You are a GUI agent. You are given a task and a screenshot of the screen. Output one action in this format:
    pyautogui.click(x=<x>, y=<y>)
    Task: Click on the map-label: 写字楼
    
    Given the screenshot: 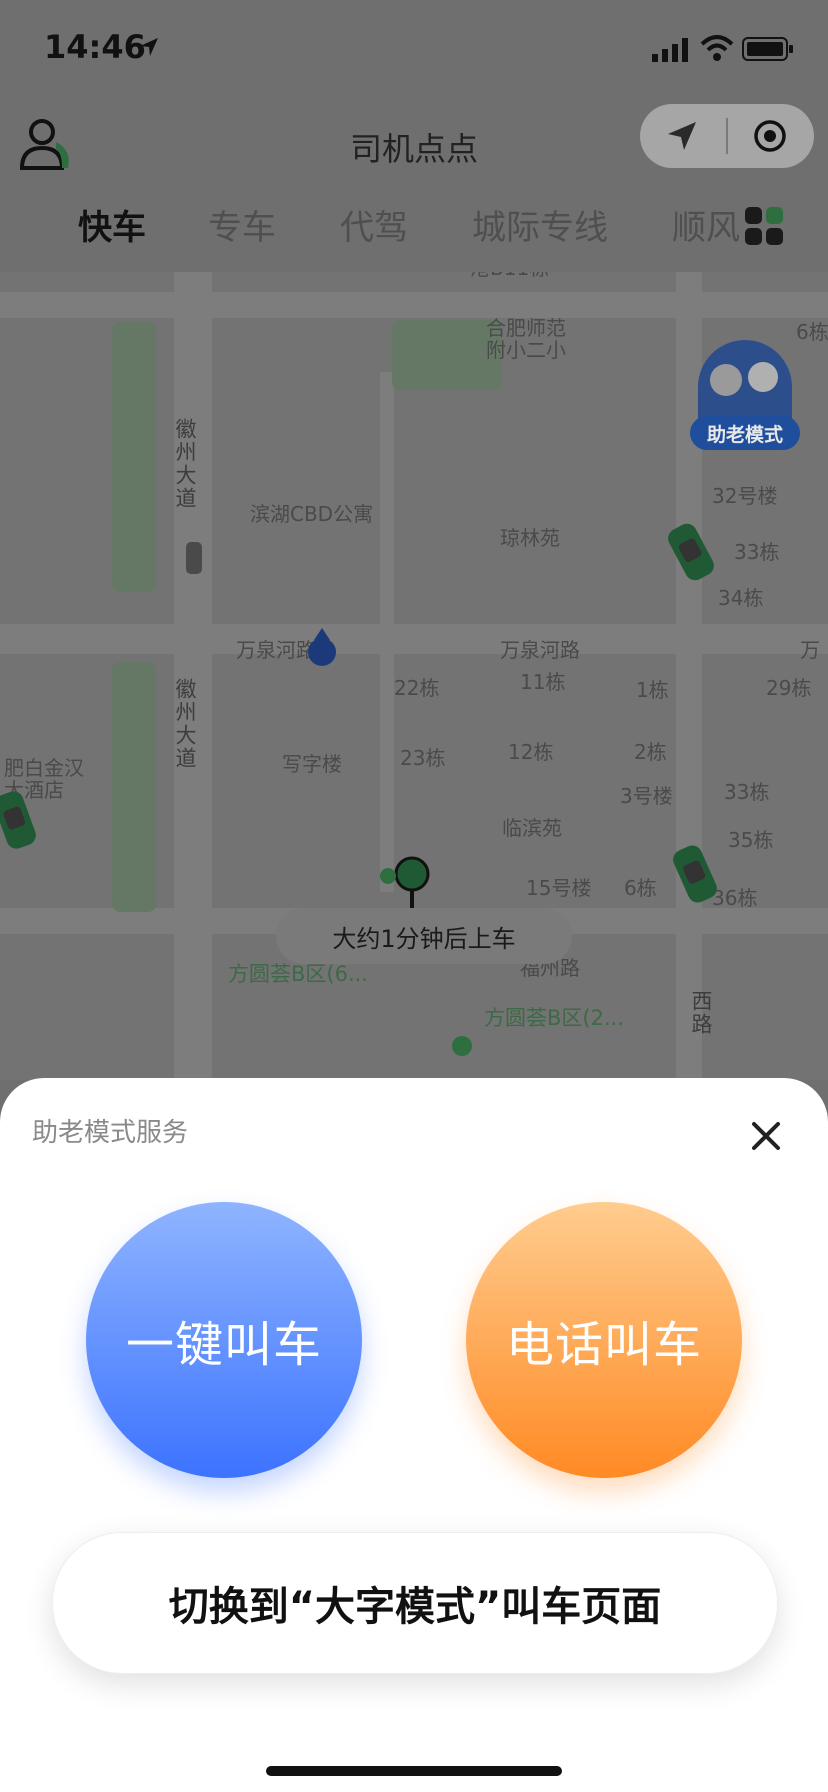 What is the action you would take?
    pyautogui.click(x=312, y=764)
    